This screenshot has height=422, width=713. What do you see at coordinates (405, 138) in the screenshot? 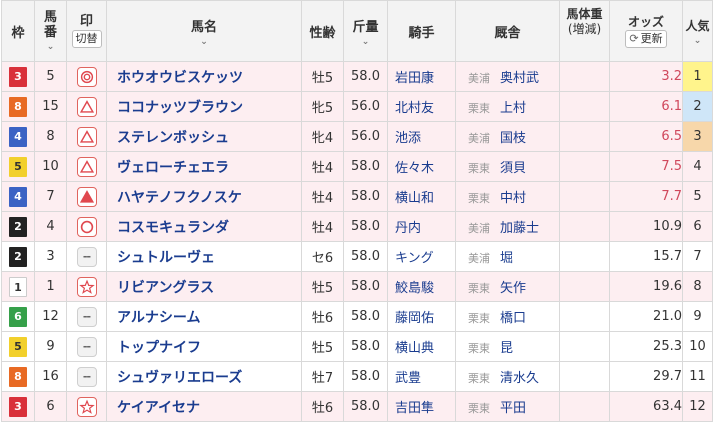
I see `jockey-link: 池添` at bounding box center [405, 138].